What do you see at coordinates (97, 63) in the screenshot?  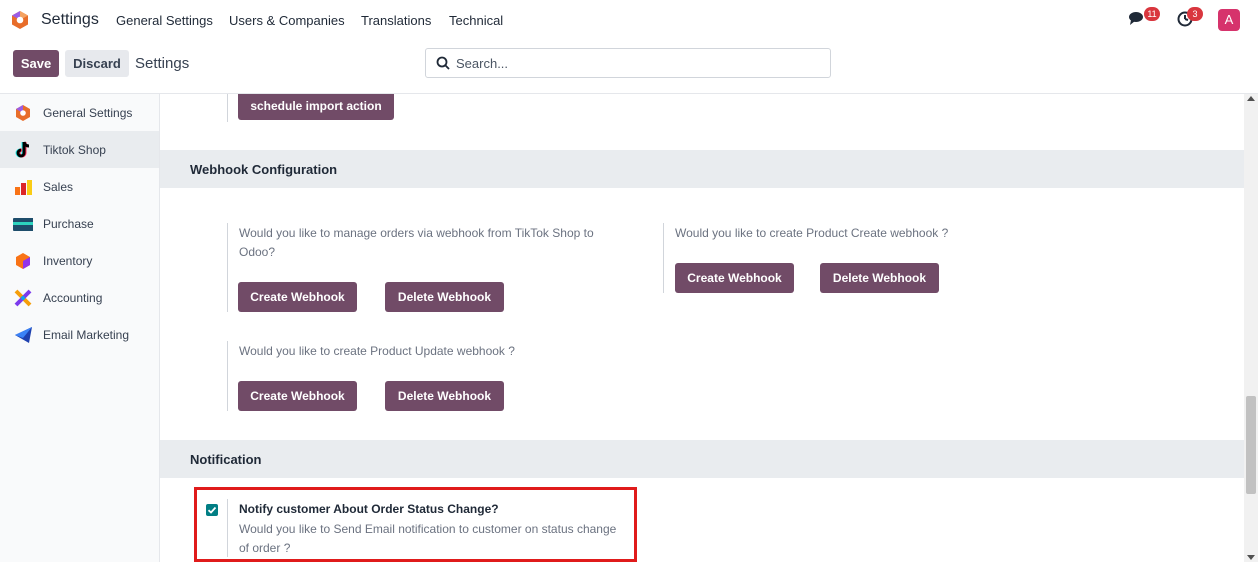 I see `discard-button: Discard` at bounding box center [97, 63].